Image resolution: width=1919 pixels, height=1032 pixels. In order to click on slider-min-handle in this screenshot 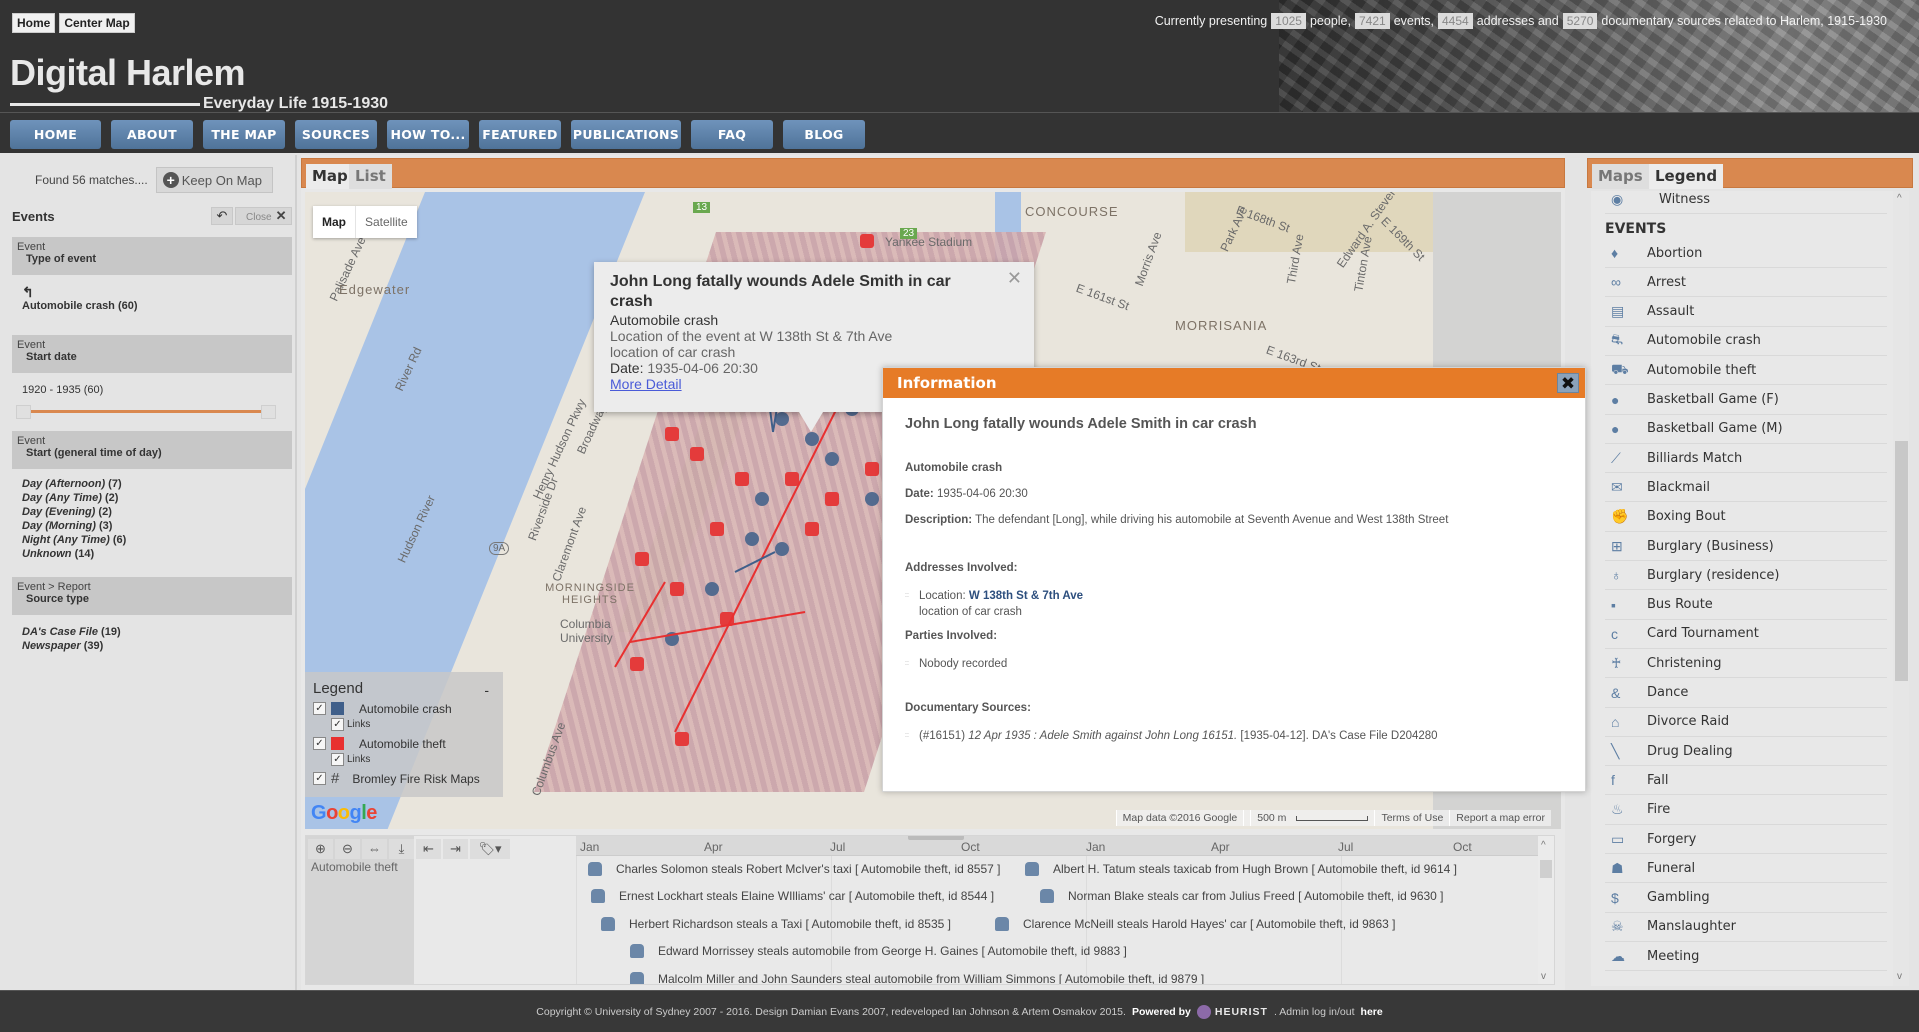, I will do `click(23, 412)`.